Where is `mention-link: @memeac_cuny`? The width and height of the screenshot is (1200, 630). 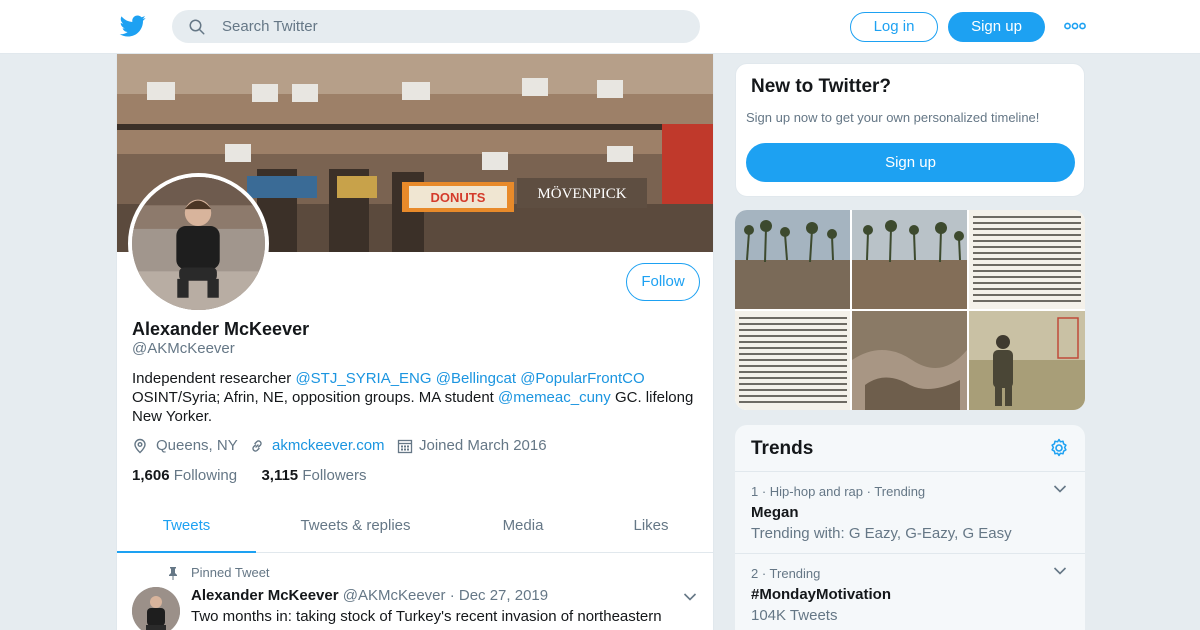 mention-link: @memeac_cuny is located at coordinates (554, 397).